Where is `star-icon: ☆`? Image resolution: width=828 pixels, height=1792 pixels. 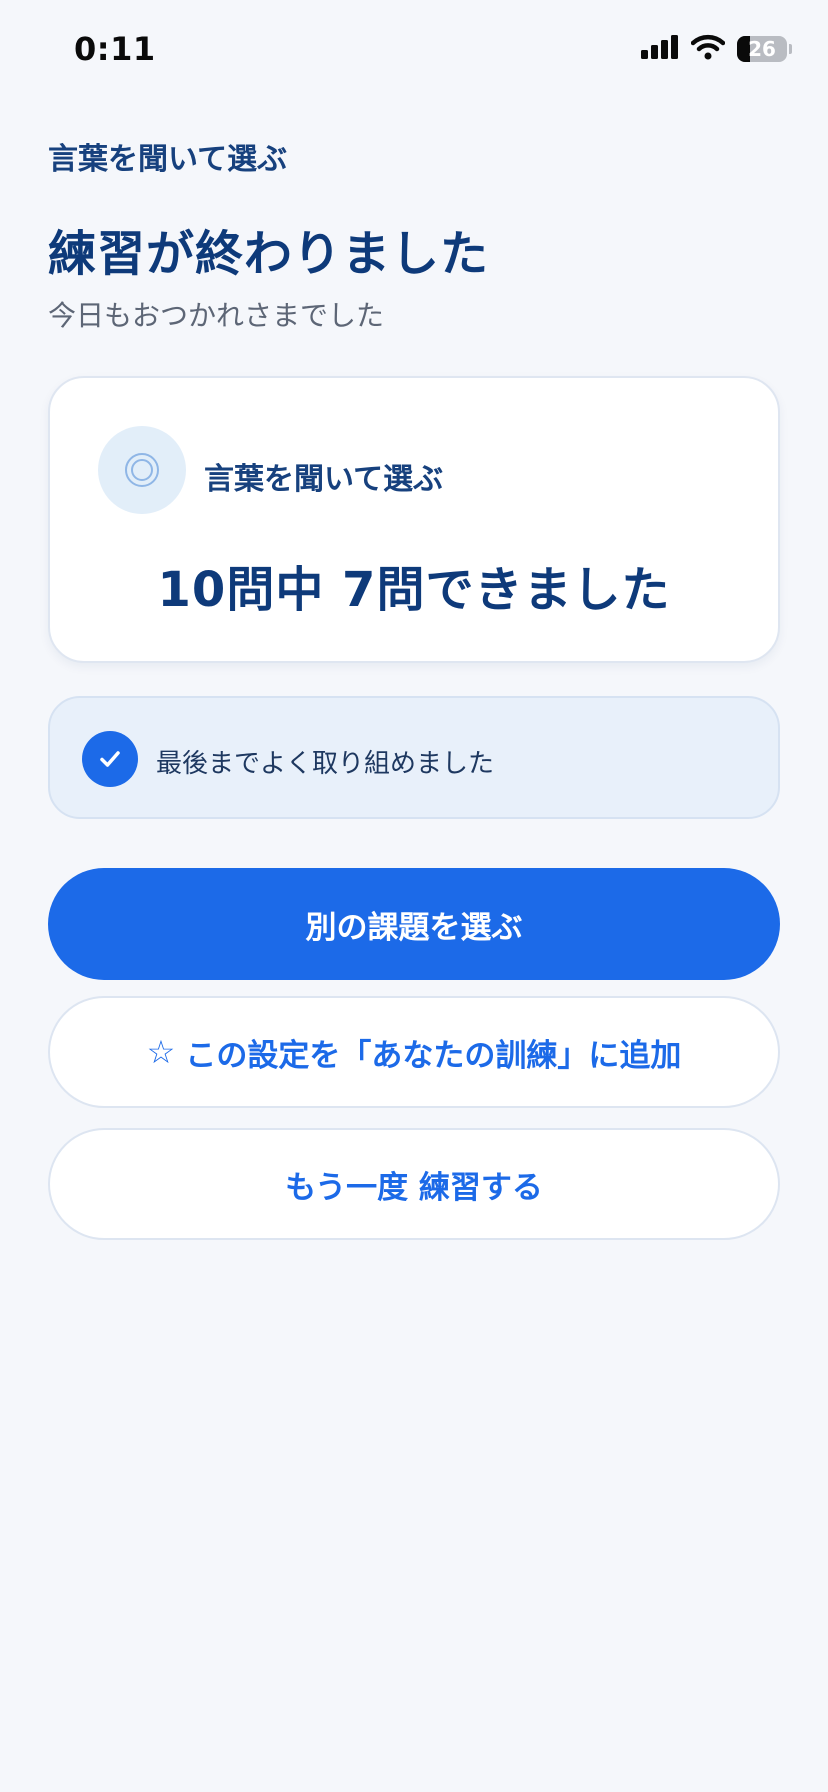 star-icon: ☆ is located at coordinates (161, 1052).